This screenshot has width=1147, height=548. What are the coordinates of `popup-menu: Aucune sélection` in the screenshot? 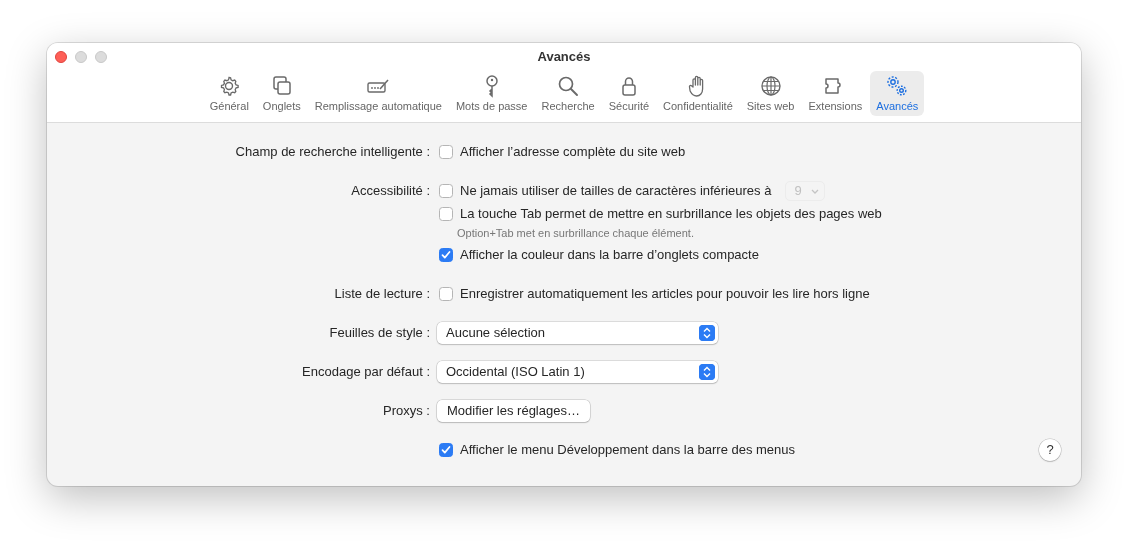 It's located at (577, 332).